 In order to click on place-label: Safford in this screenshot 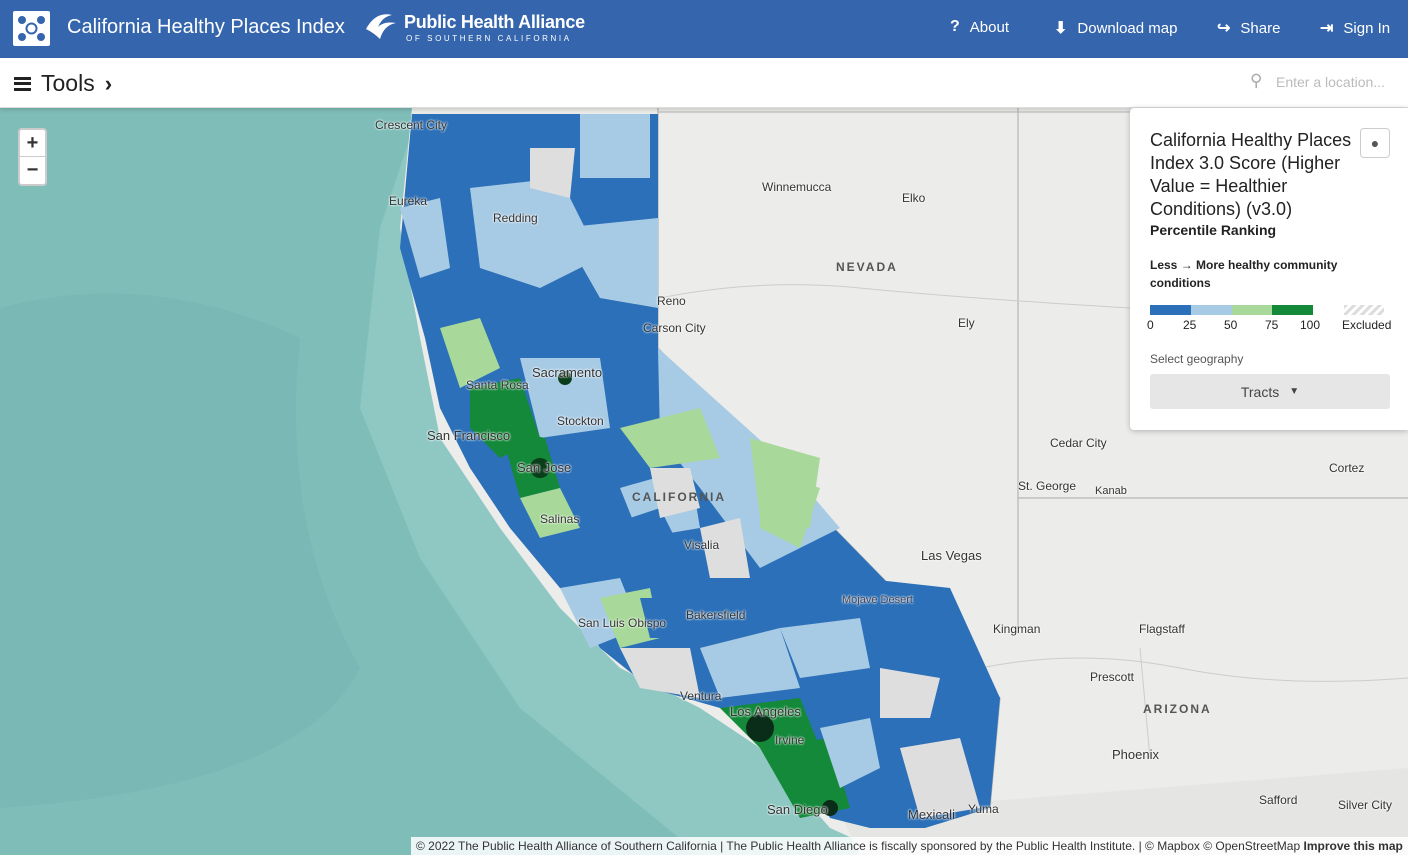, I will do `click(1278, 800)`.